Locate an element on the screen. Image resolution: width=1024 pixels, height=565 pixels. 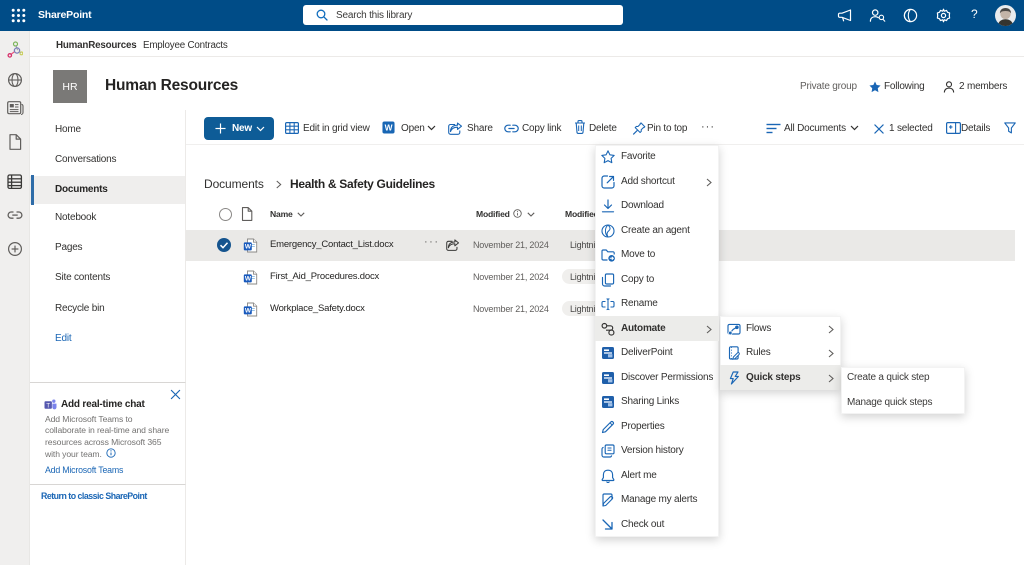
svg-text: W is located at coordinates (389, 128).